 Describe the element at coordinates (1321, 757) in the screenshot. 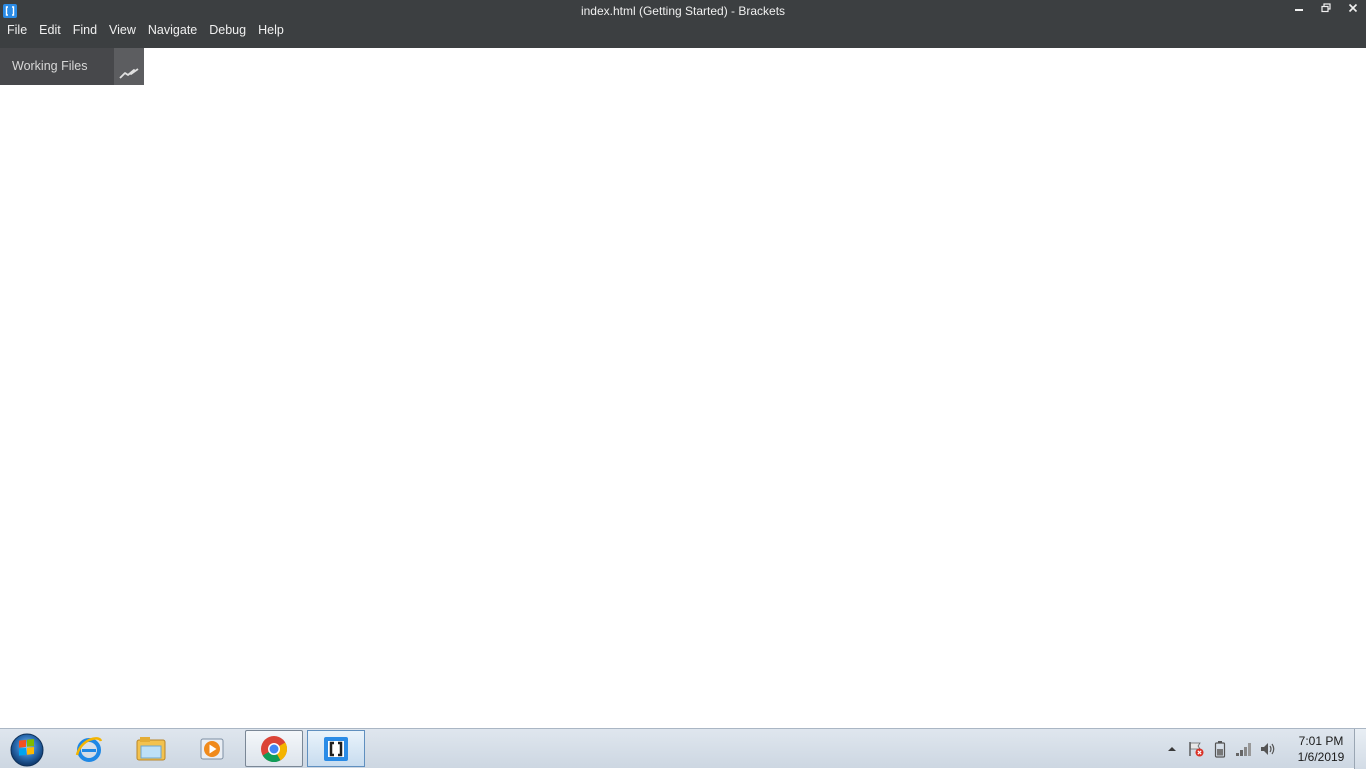

I see `clock-date: 1/6/2019` at that location.